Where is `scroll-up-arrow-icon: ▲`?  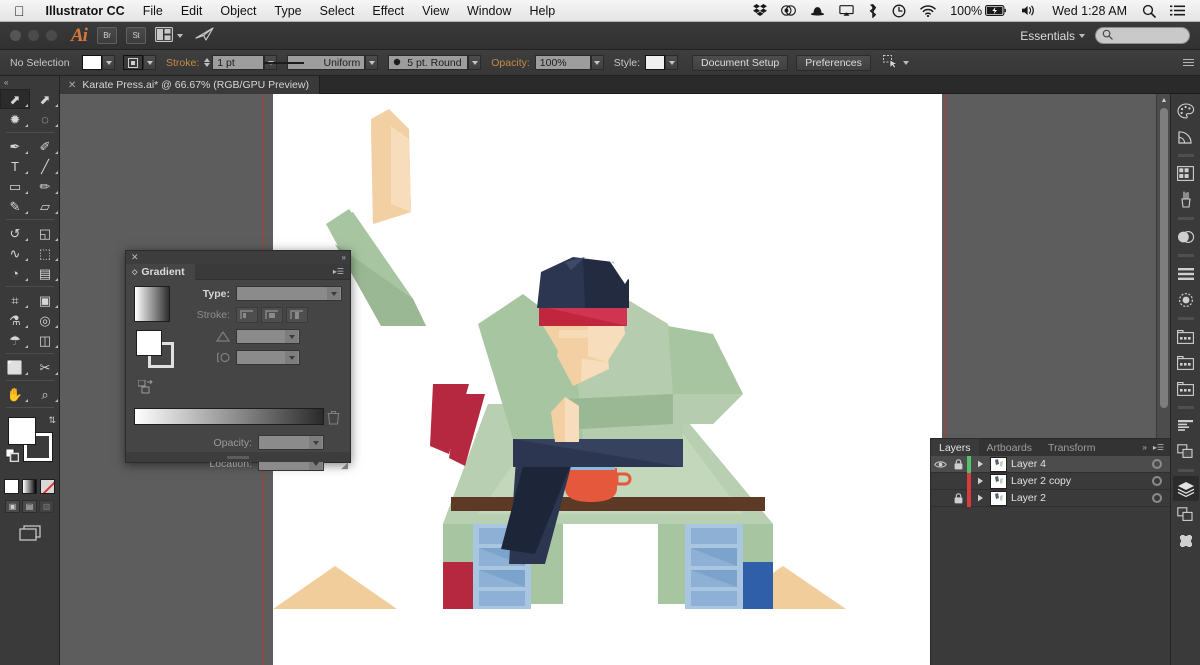
scroll-up-arrow-icon: ▲ is located at coordinates (1163, 100).